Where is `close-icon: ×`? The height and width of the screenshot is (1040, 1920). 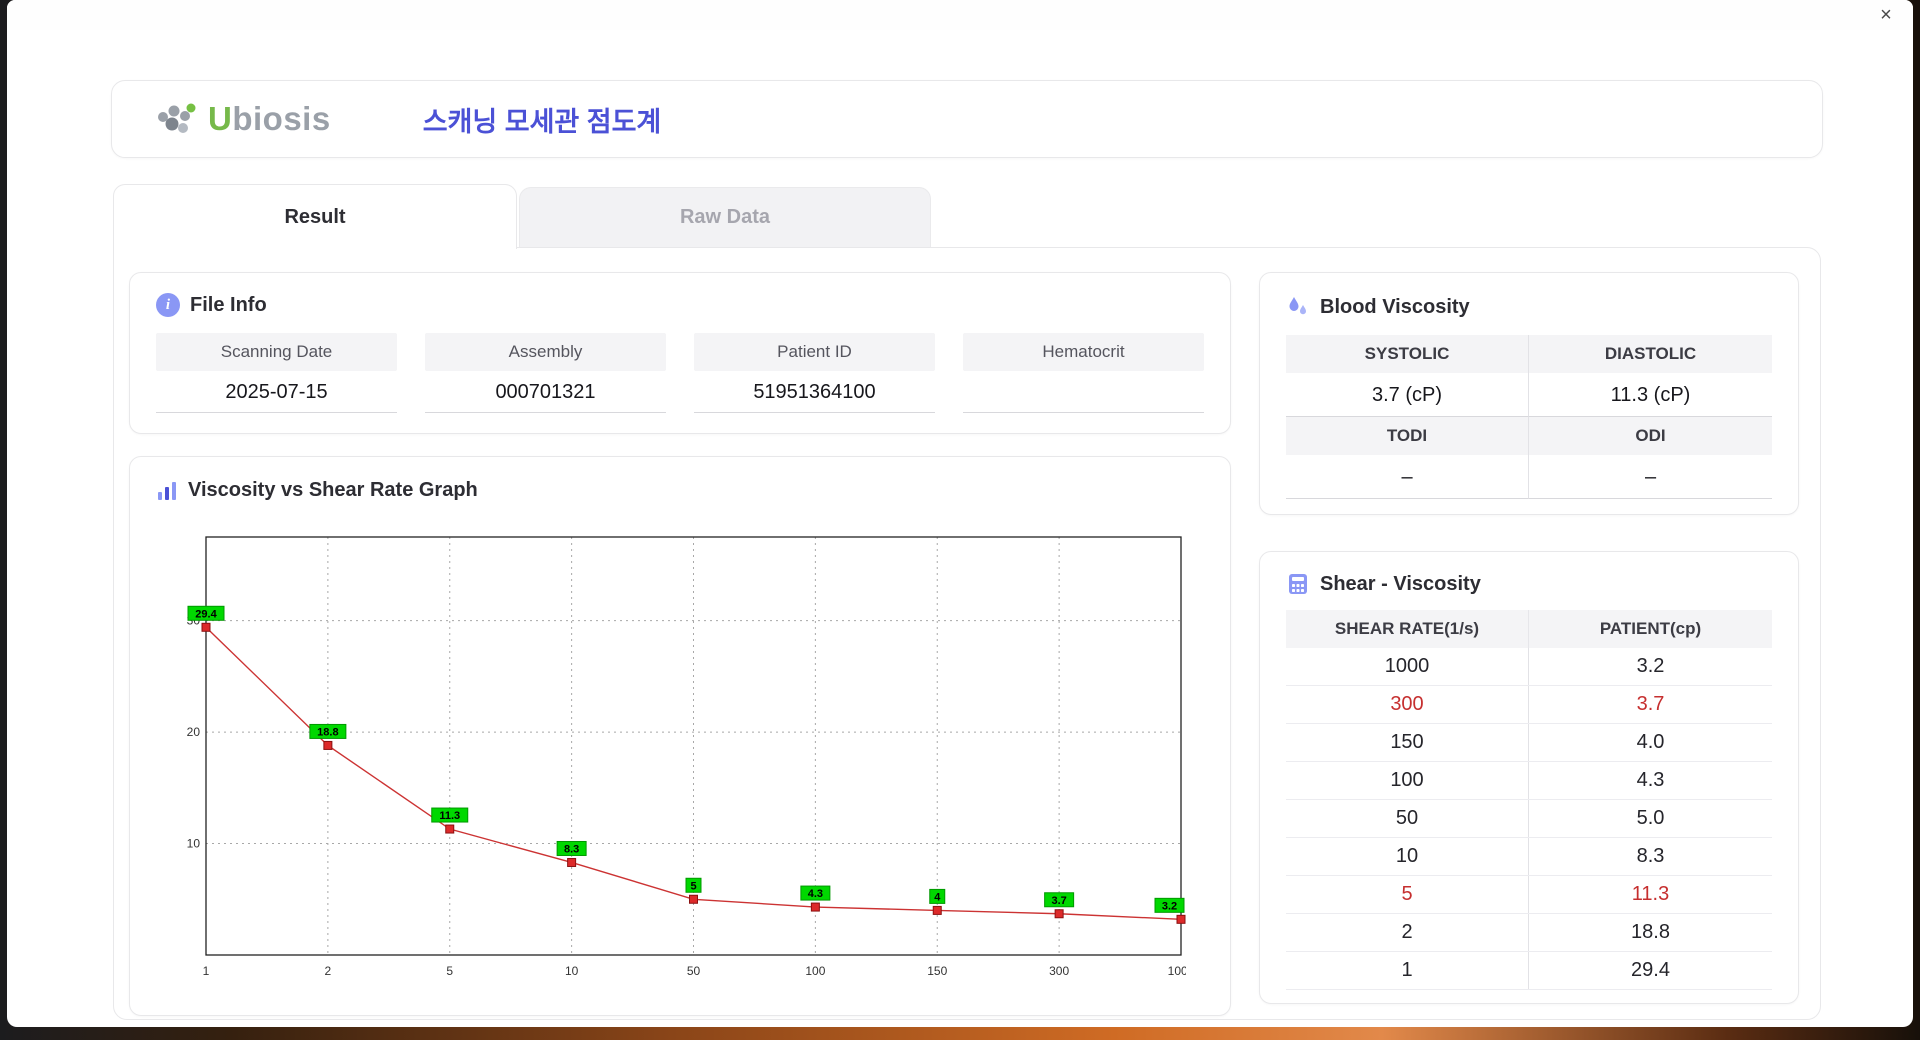 close-icon: × is located at coordinates (1886, 15).